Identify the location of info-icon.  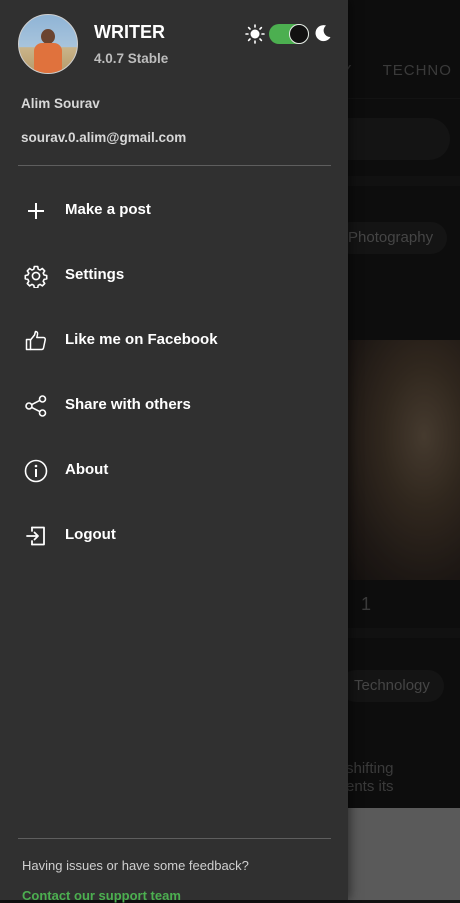
(36, 471).